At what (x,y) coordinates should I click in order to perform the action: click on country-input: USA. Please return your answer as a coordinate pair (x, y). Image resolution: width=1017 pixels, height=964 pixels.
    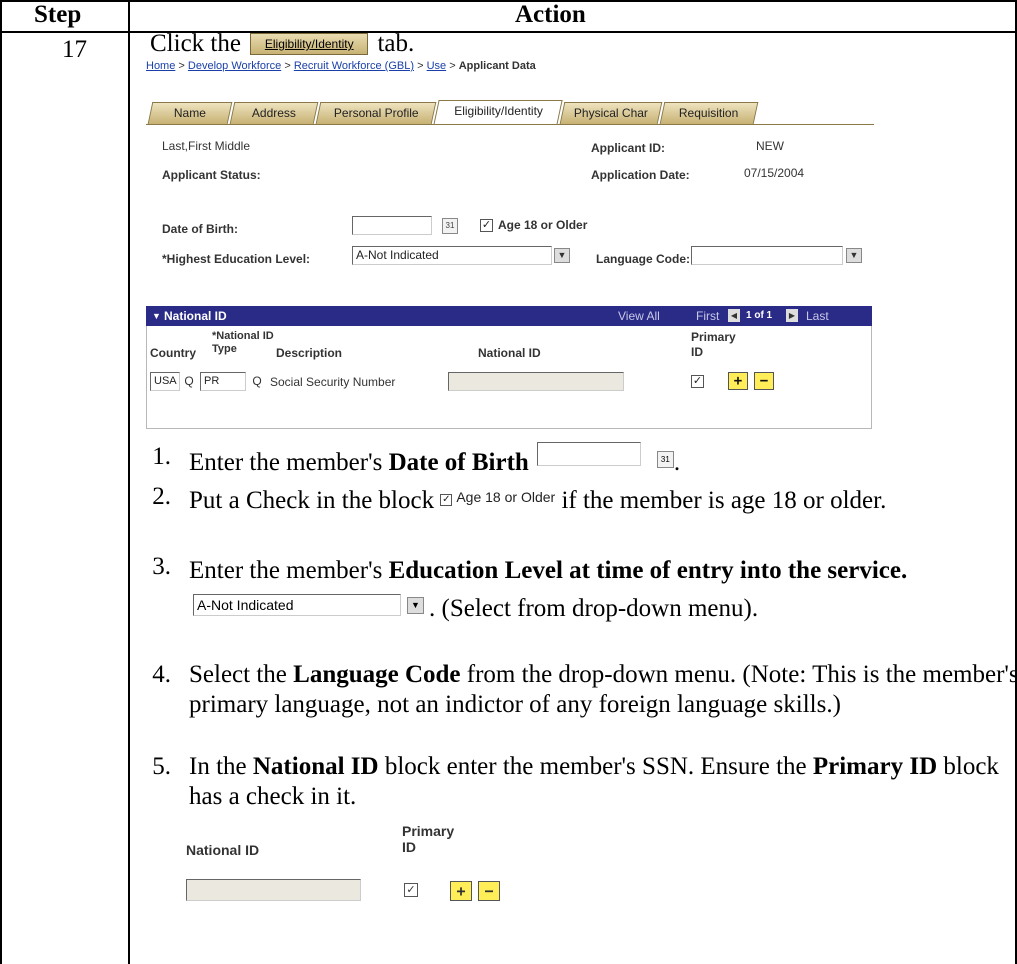
    Looking at the image, I should click on (165, 381).